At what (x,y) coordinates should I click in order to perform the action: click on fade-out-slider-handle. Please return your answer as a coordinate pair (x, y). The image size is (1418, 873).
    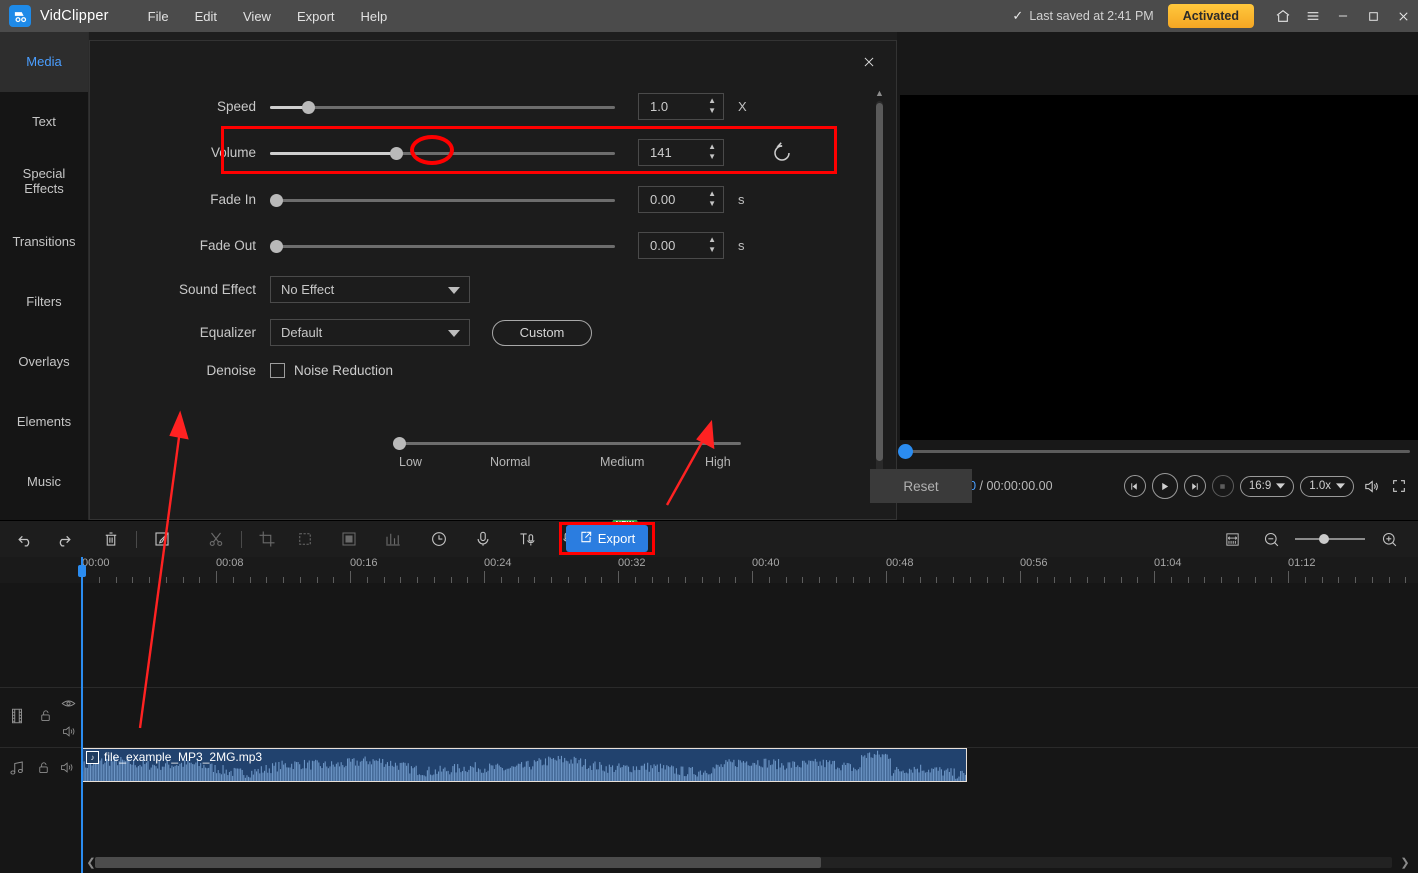
    Looking at the image, I should click on (276, 246).